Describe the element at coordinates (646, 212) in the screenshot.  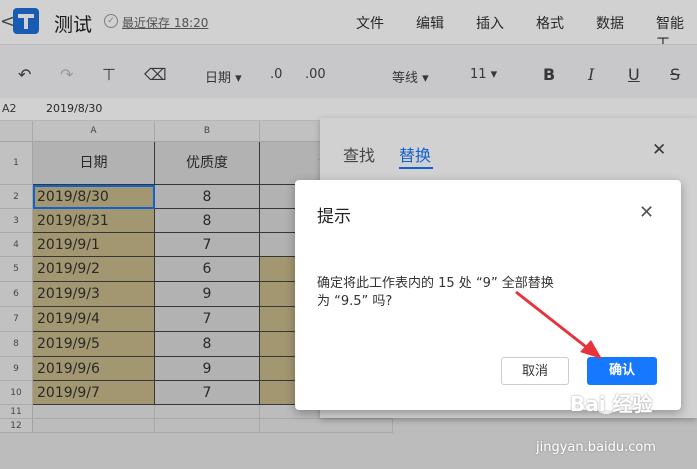
I see `dialog-close-icon: ✕` at that location.